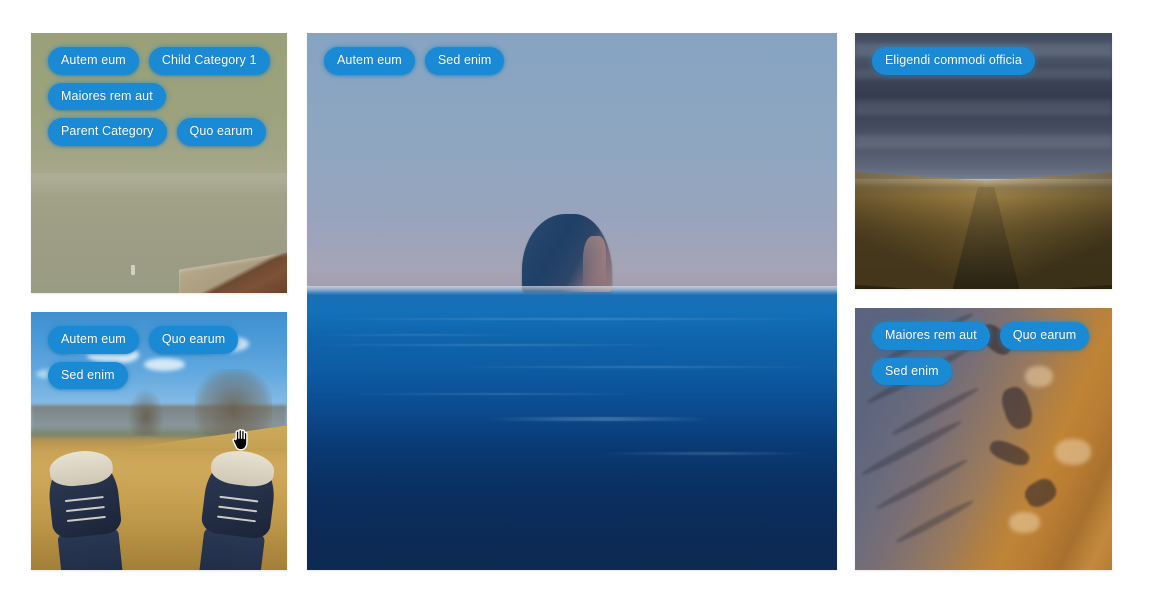 This screenshot has height=604, width=1154. I want to click on tag-list: Autem eum Sed enim, so click(572, 59).